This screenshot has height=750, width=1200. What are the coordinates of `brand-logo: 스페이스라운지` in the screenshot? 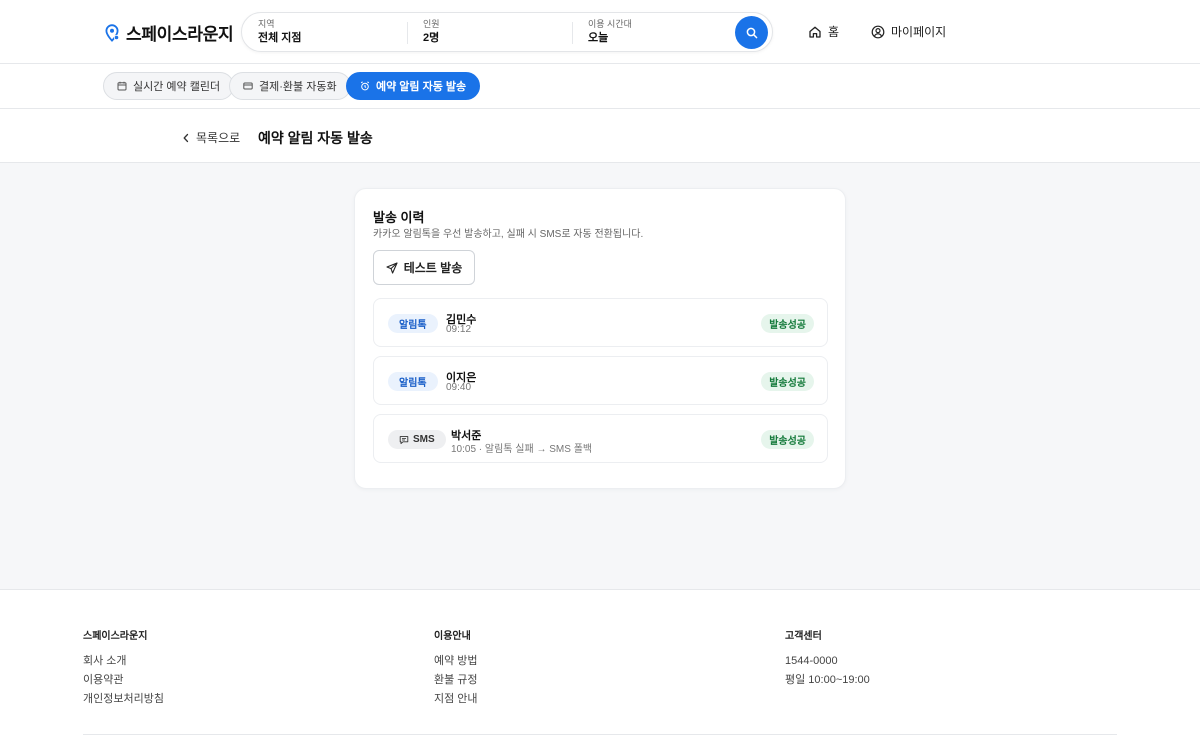 It's located at (169, 32).